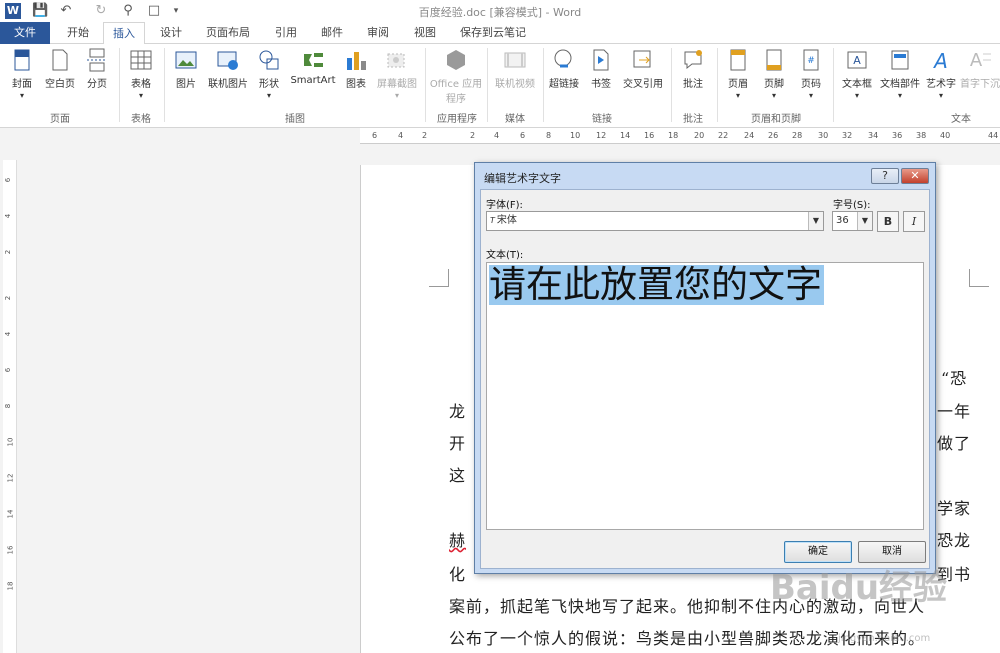 The width and height of the screenshot is (1000, 653). Describe the element at coordinates (642, 59) in the screenshot. I see `cross-reference-icon` at that location.